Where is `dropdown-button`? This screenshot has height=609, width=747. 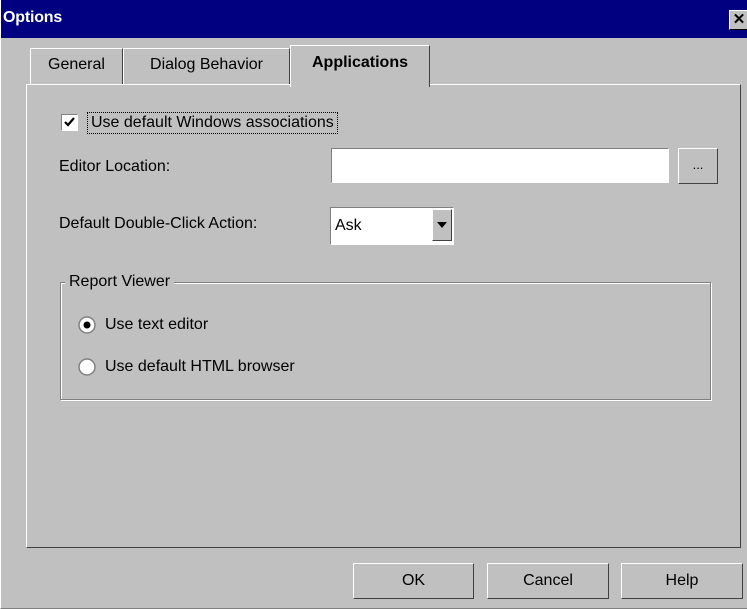 dropdown-button is located at coordinates (442, 225).